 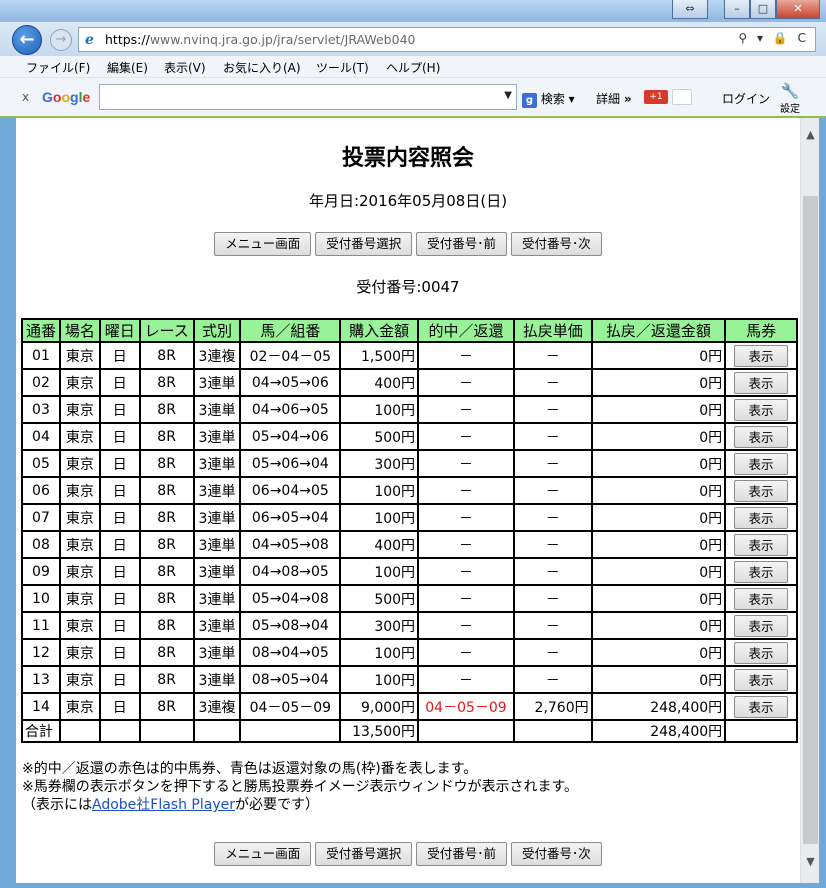 I want to click on serial-cell: 10, so click(x=41, y=598).